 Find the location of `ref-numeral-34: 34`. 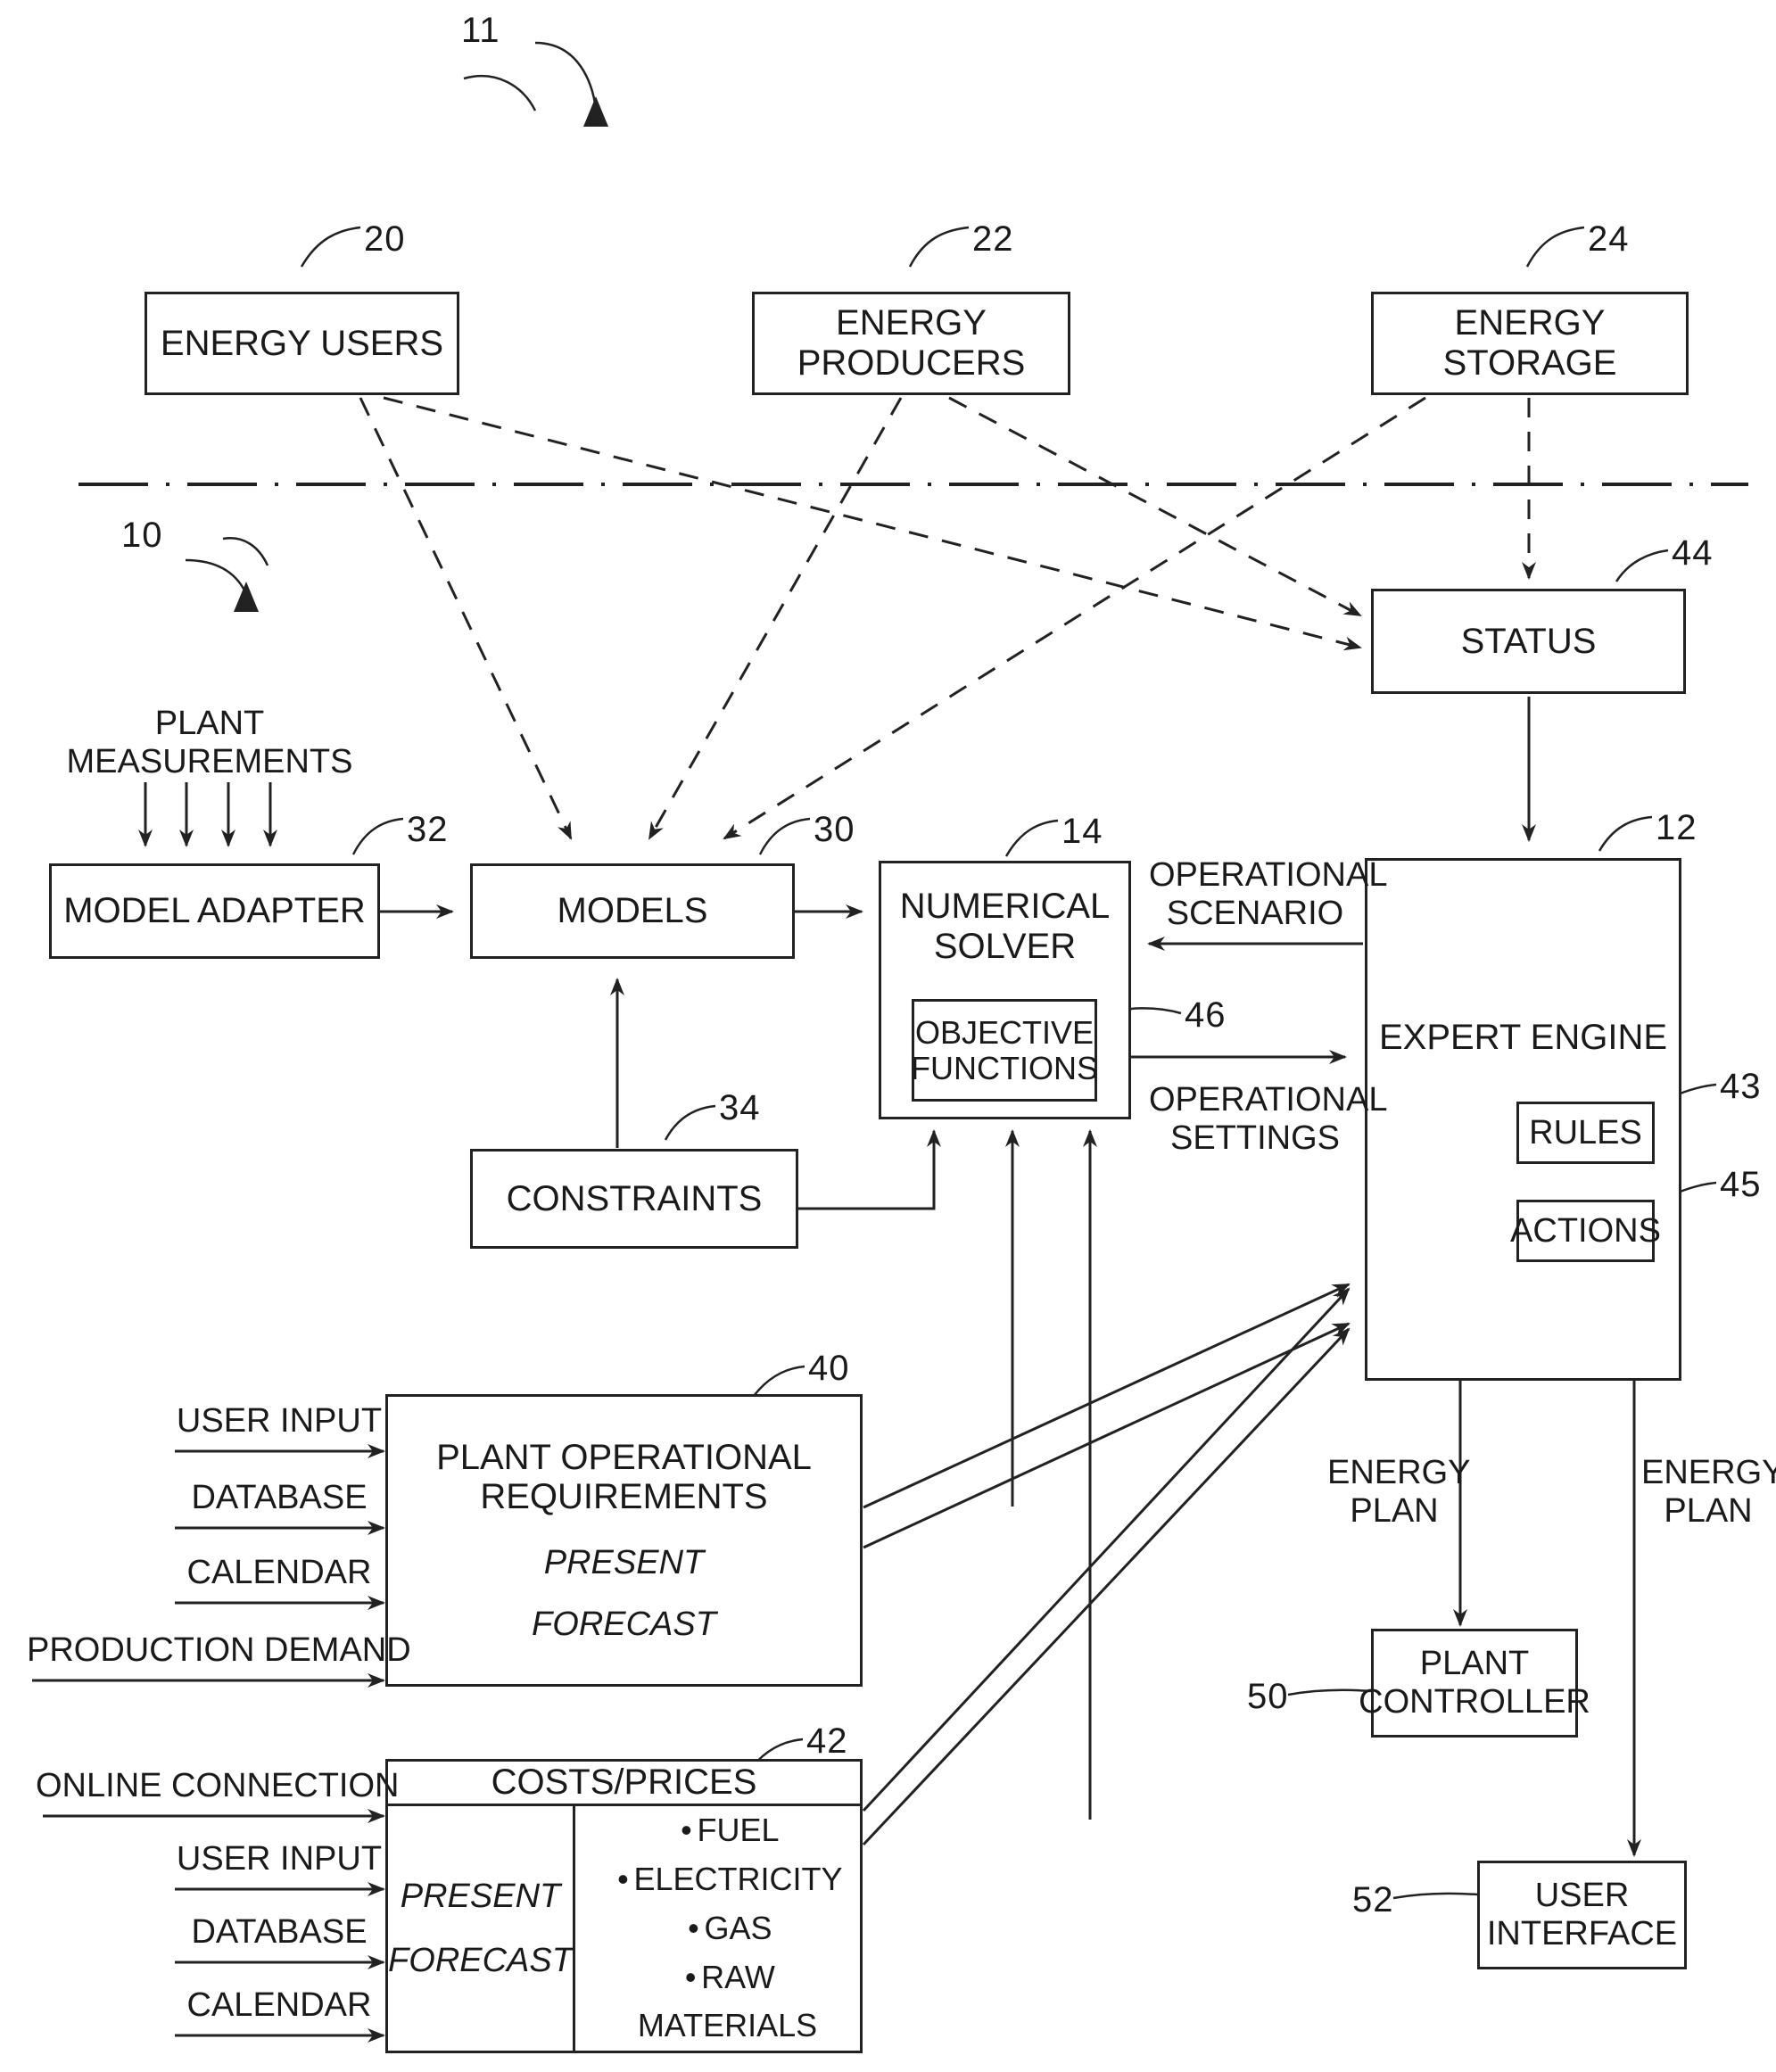

ref-numeral-34: 34 is located at coordinates (740, 1107).